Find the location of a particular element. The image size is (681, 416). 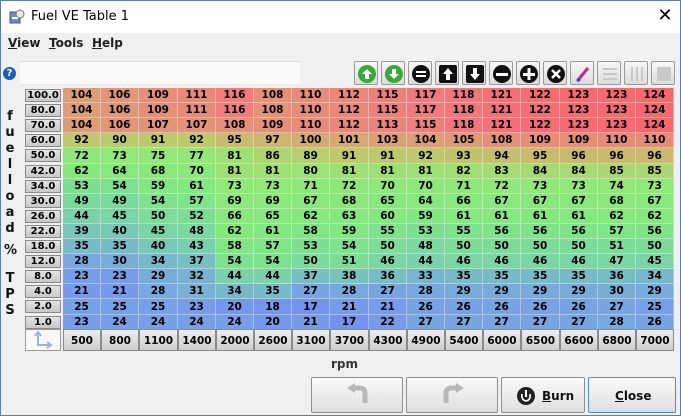

ve-table-cell: 50 is located at coordinates (655, 246).